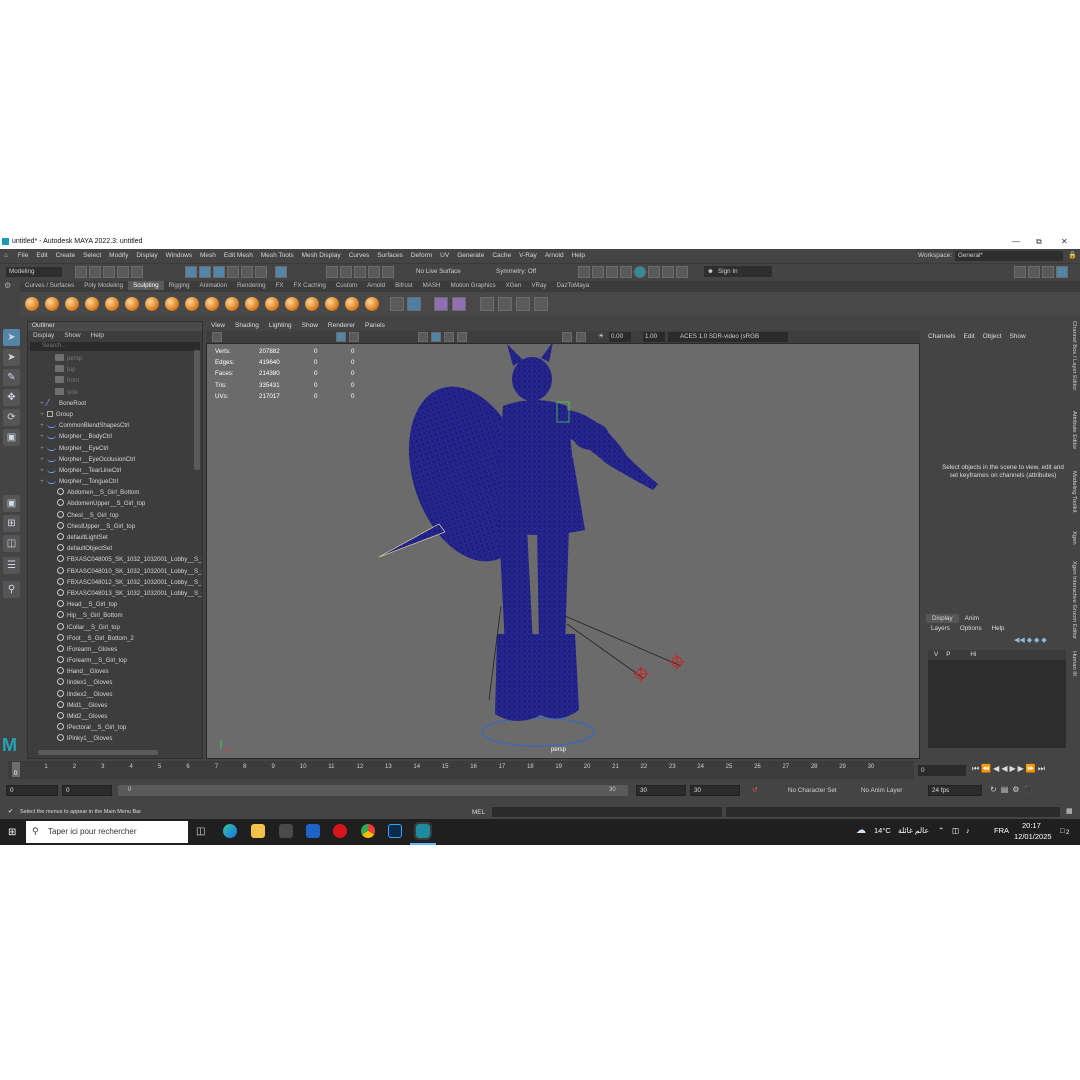 The image size is (1080, 1080). I want to click on uv-sculpt-icon, so click(523, 304).